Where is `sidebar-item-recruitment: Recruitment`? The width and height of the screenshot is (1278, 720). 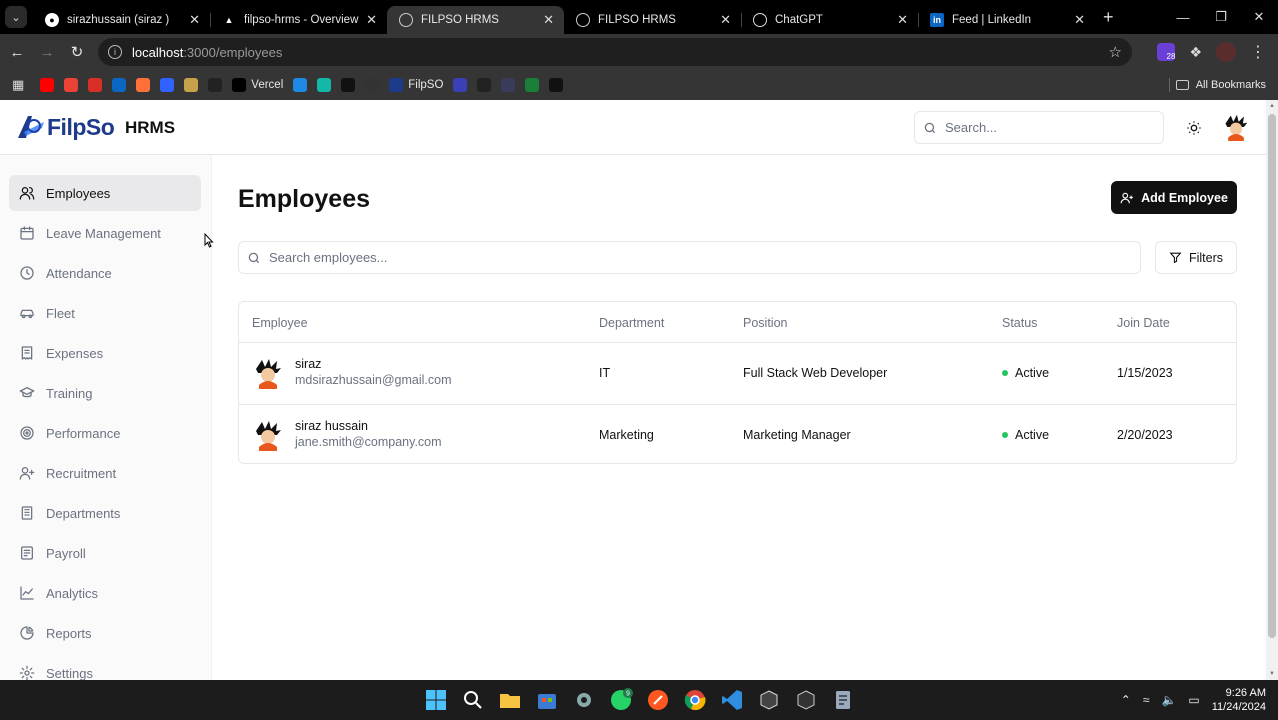 sidebar-item-recruitment: Recruitment is located at coordinates (105, 473).